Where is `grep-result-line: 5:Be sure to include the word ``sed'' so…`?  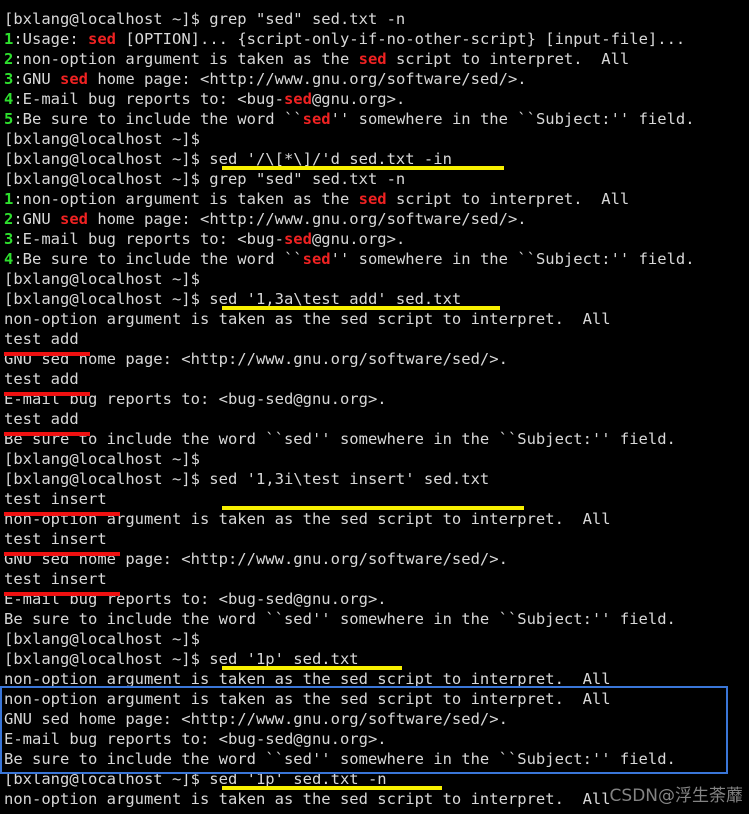
grep-result-line: 5:Be sure to include the word ``sed'' so… is located at coordinates (376, 119).